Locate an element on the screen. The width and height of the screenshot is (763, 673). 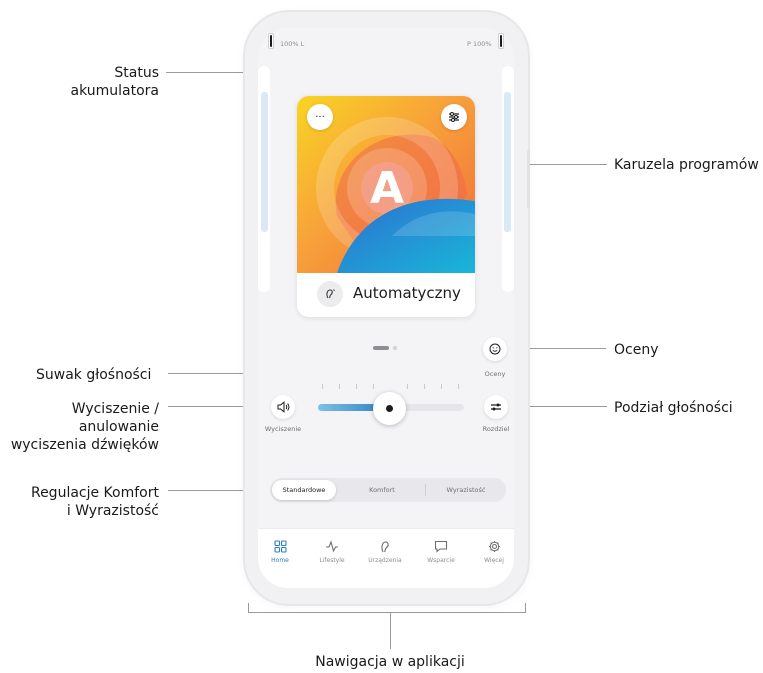
program-type-icon is located at coordinates (330, 294).